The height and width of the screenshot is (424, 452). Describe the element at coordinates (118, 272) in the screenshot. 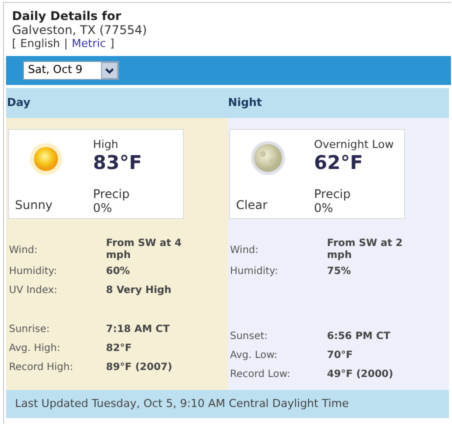

I see `detail-value: 60%` at that location.